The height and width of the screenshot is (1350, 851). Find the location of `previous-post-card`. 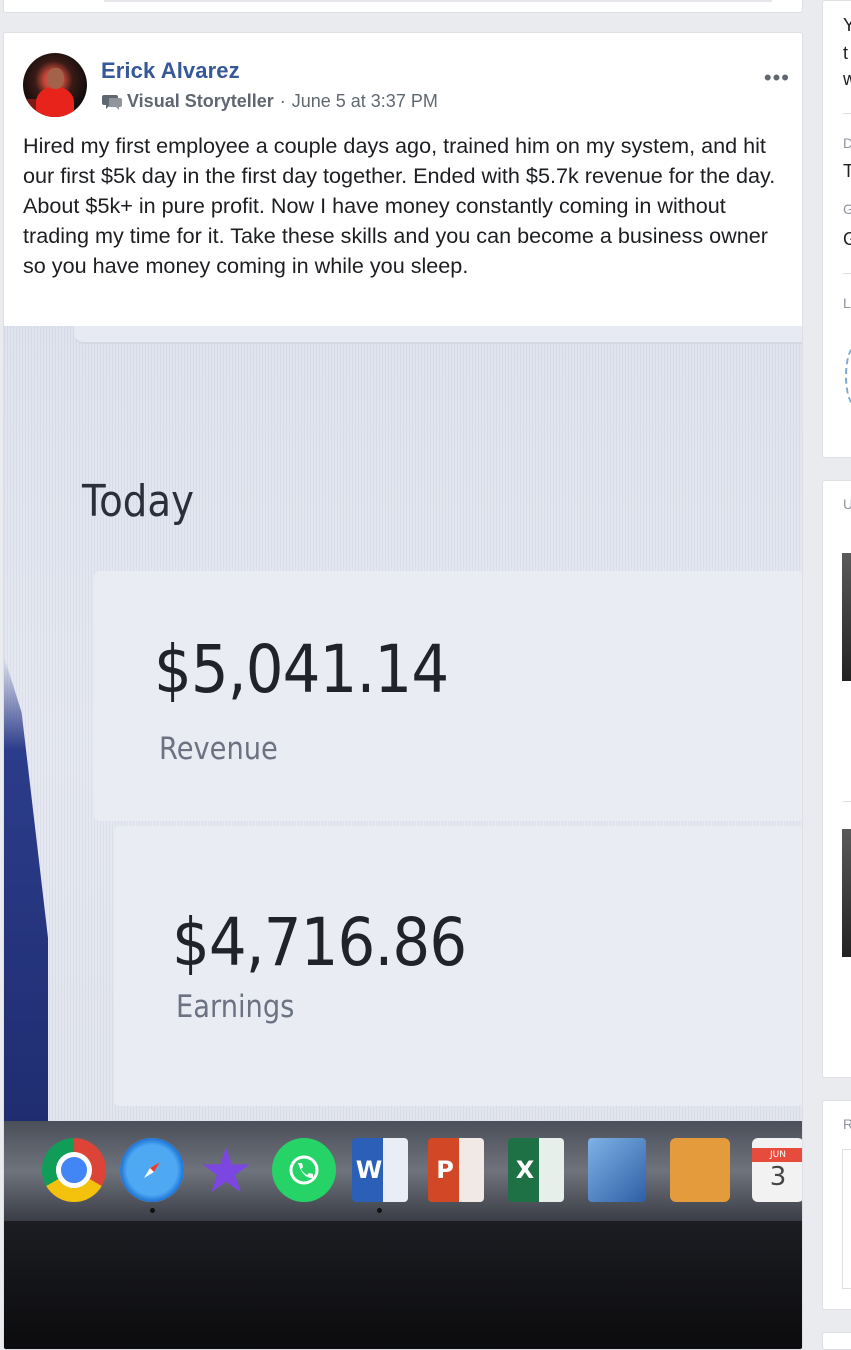

previous-post-card is located at coordinates (403, 6).